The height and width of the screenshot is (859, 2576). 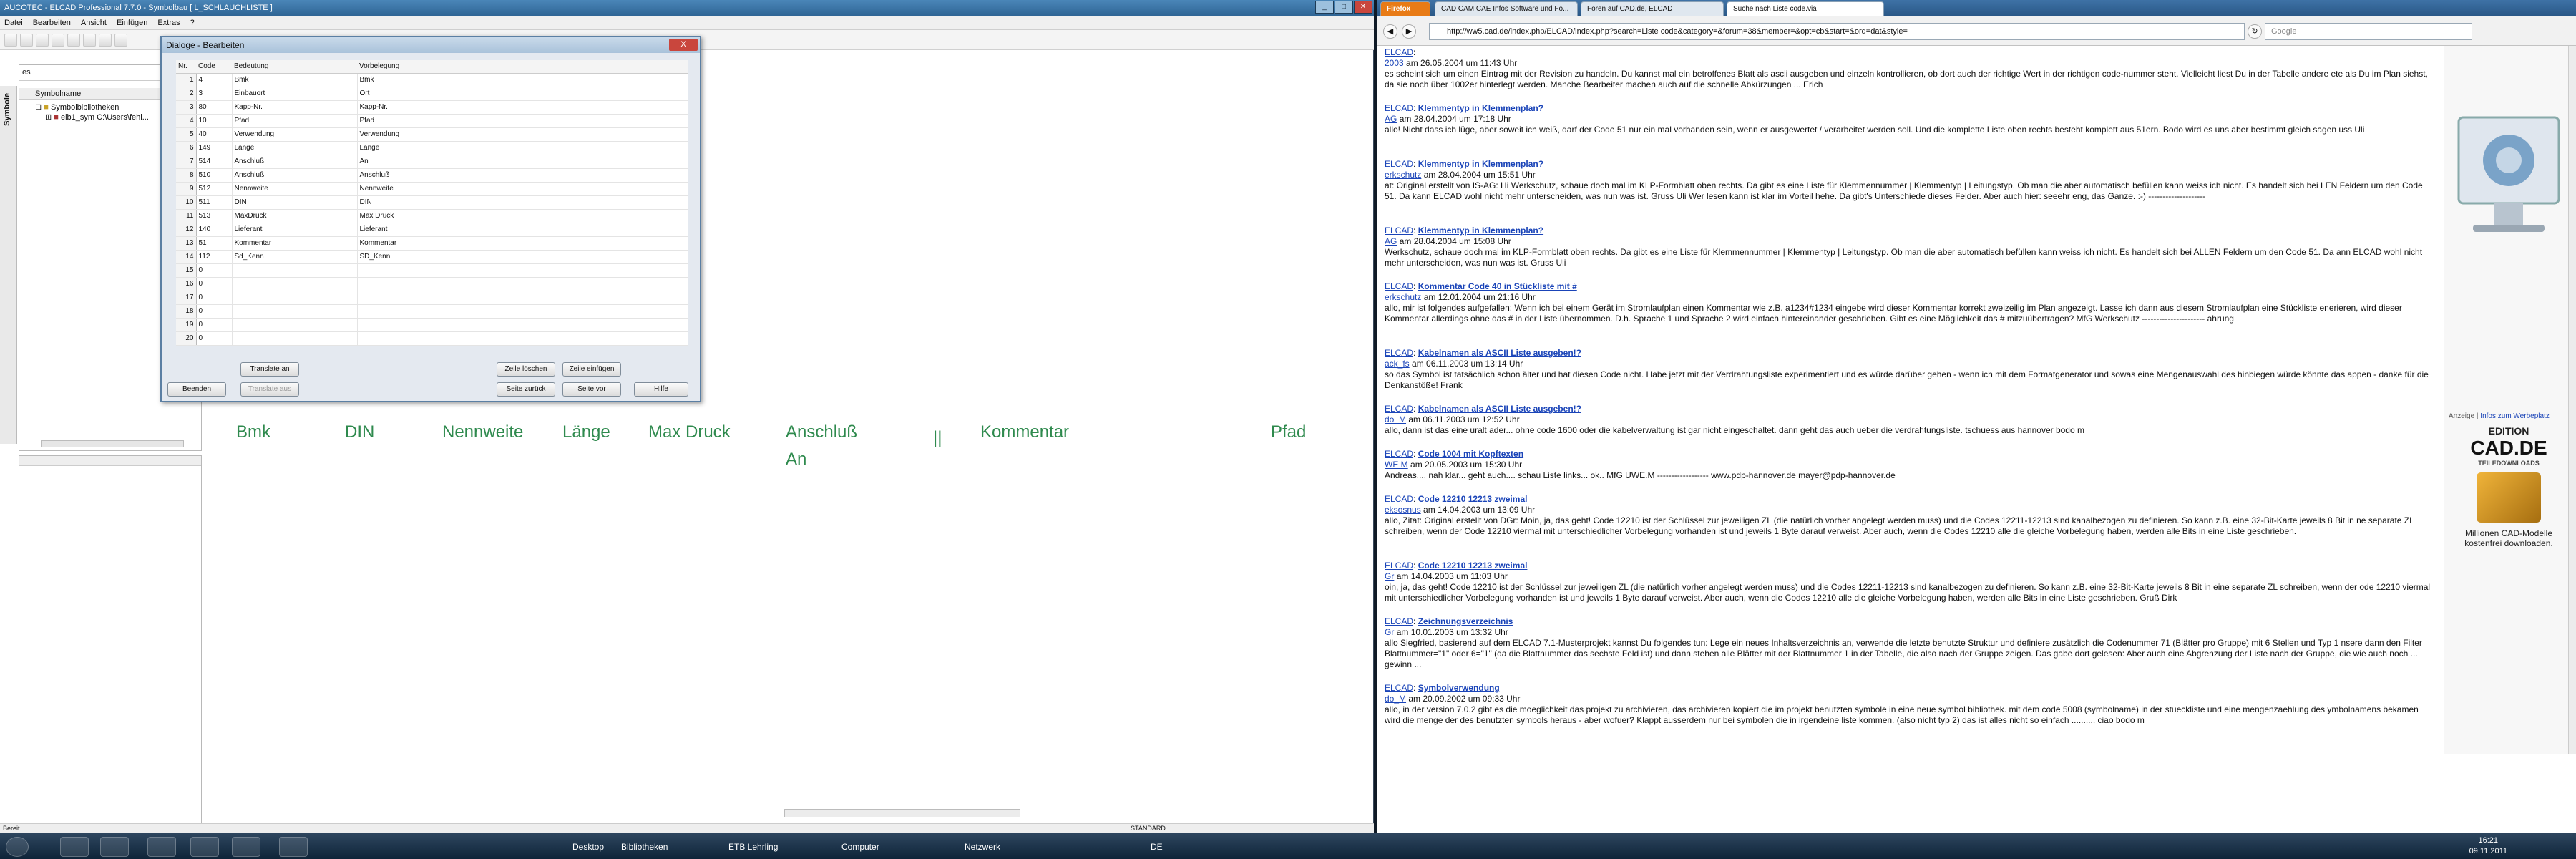 I want to click on grid-cell-vorbelegung: Kapp-Nr., so click(x=522, y=107).